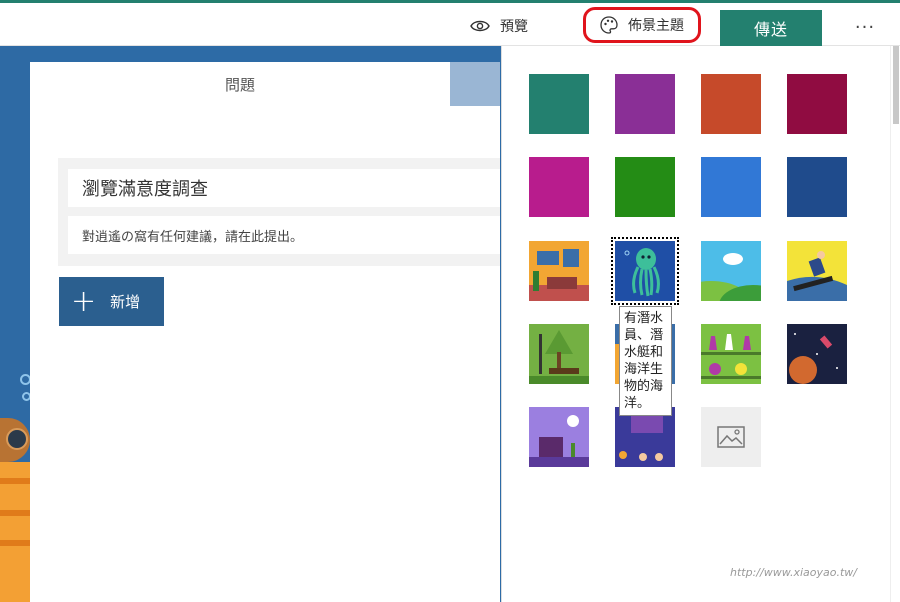  What do you see at coordinates (559, 437) in the screenshot?
I see `theme-swatch-study` at bounding box center [559, 437].